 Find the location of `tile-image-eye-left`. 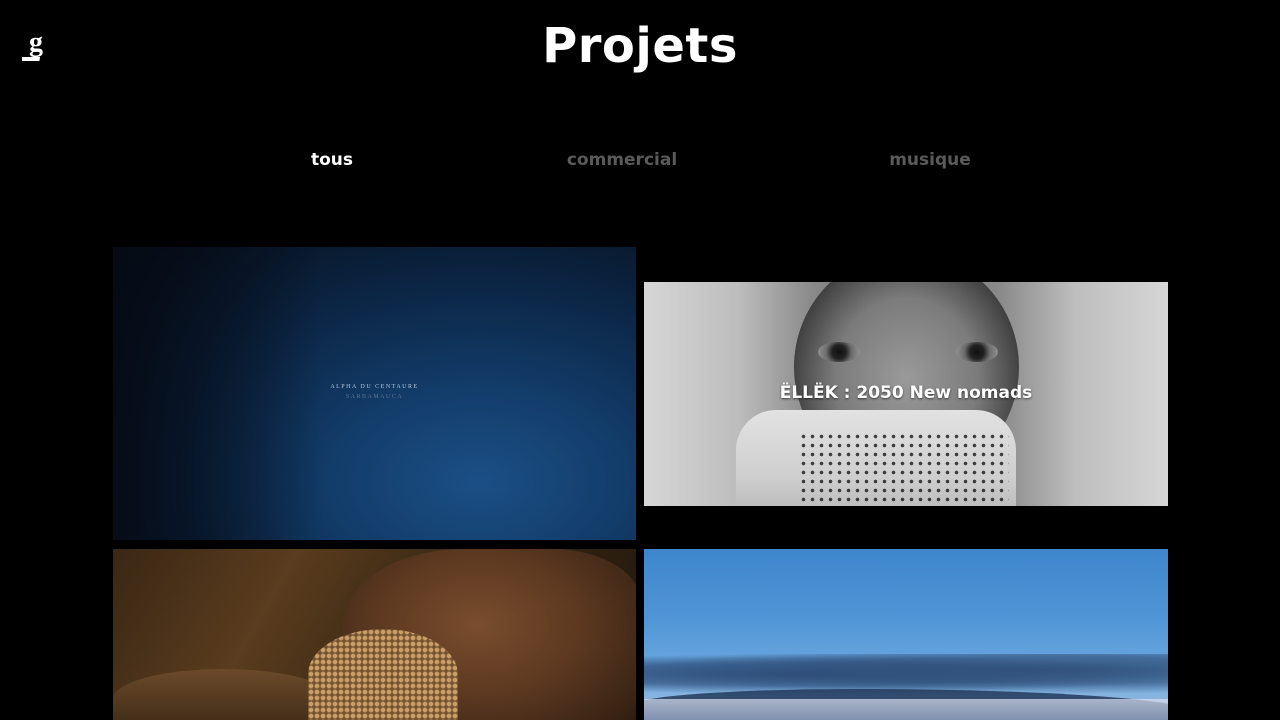

tile-image-eye-left is located at coordinates (839, 352).